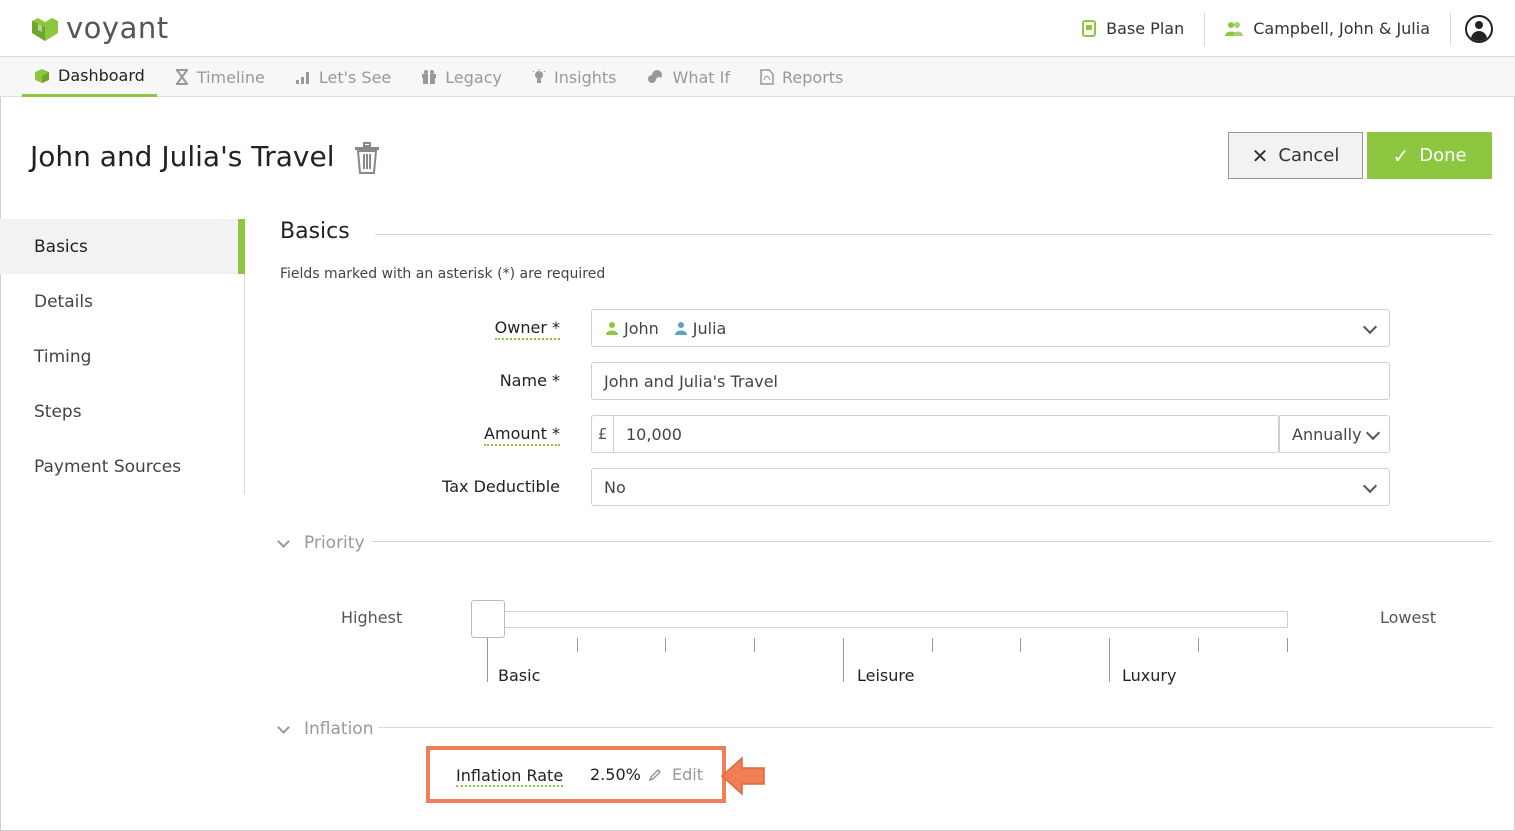  Describe the element at coordinates (654, 434) in the screenshot. I see `amount-value: 10,000` at that location.